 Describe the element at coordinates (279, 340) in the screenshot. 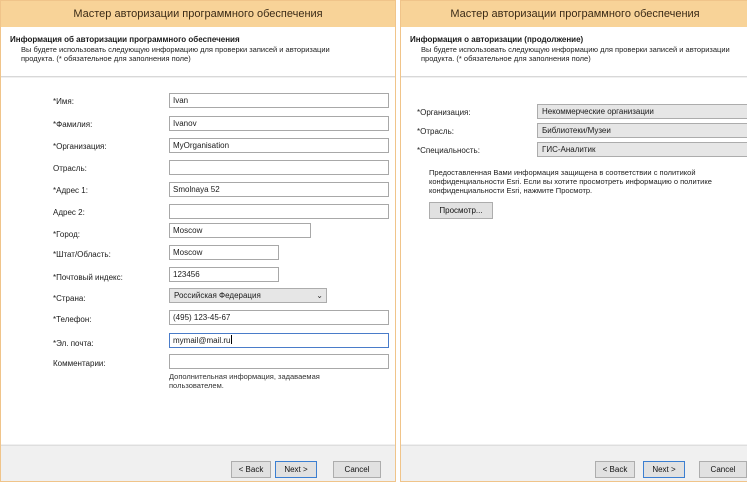

I see `email-field: mymail@mail.ru` at that location.